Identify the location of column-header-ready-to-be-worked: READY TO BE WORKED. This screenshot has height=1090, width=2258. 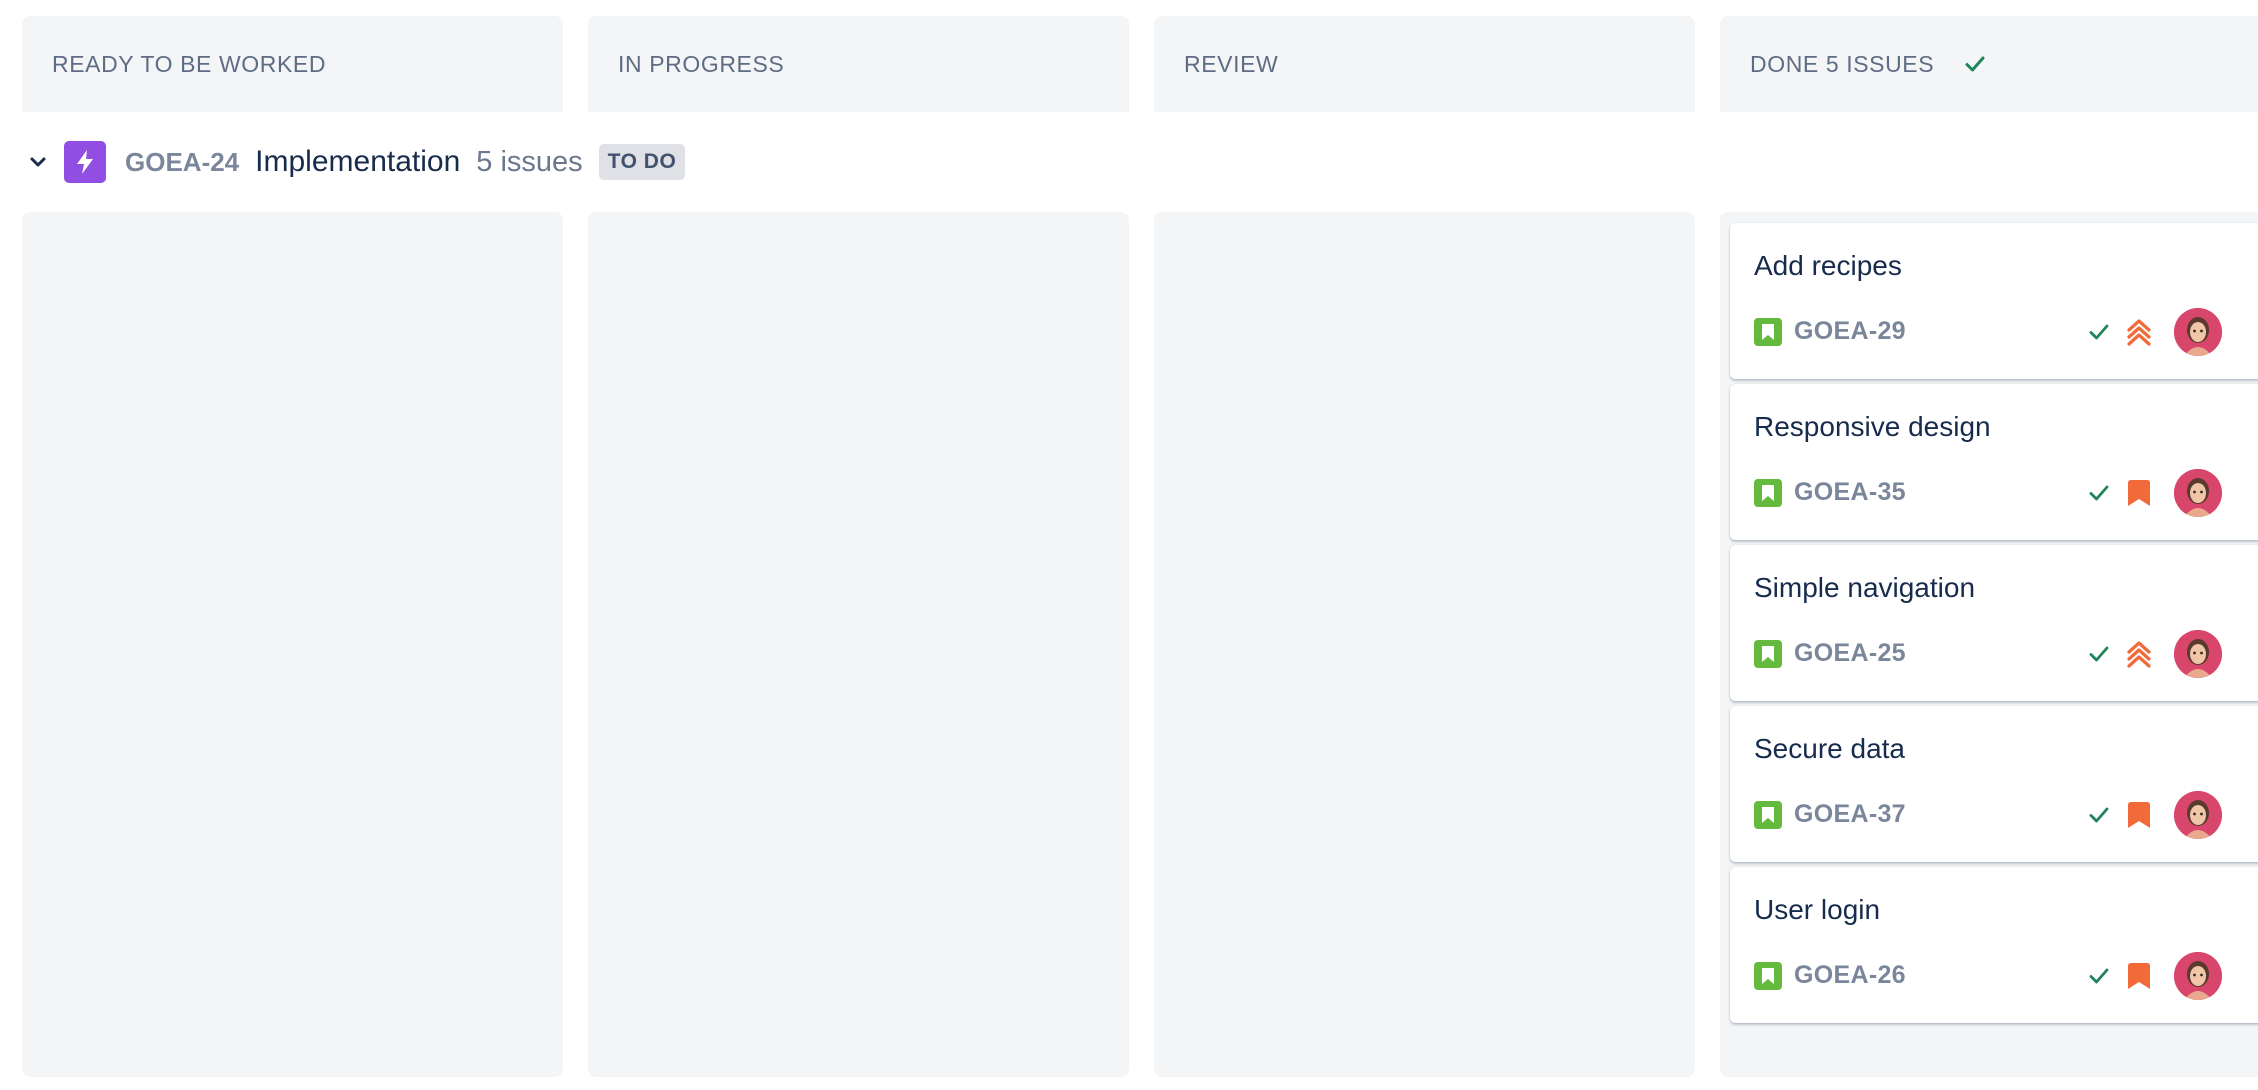
(292, 64).